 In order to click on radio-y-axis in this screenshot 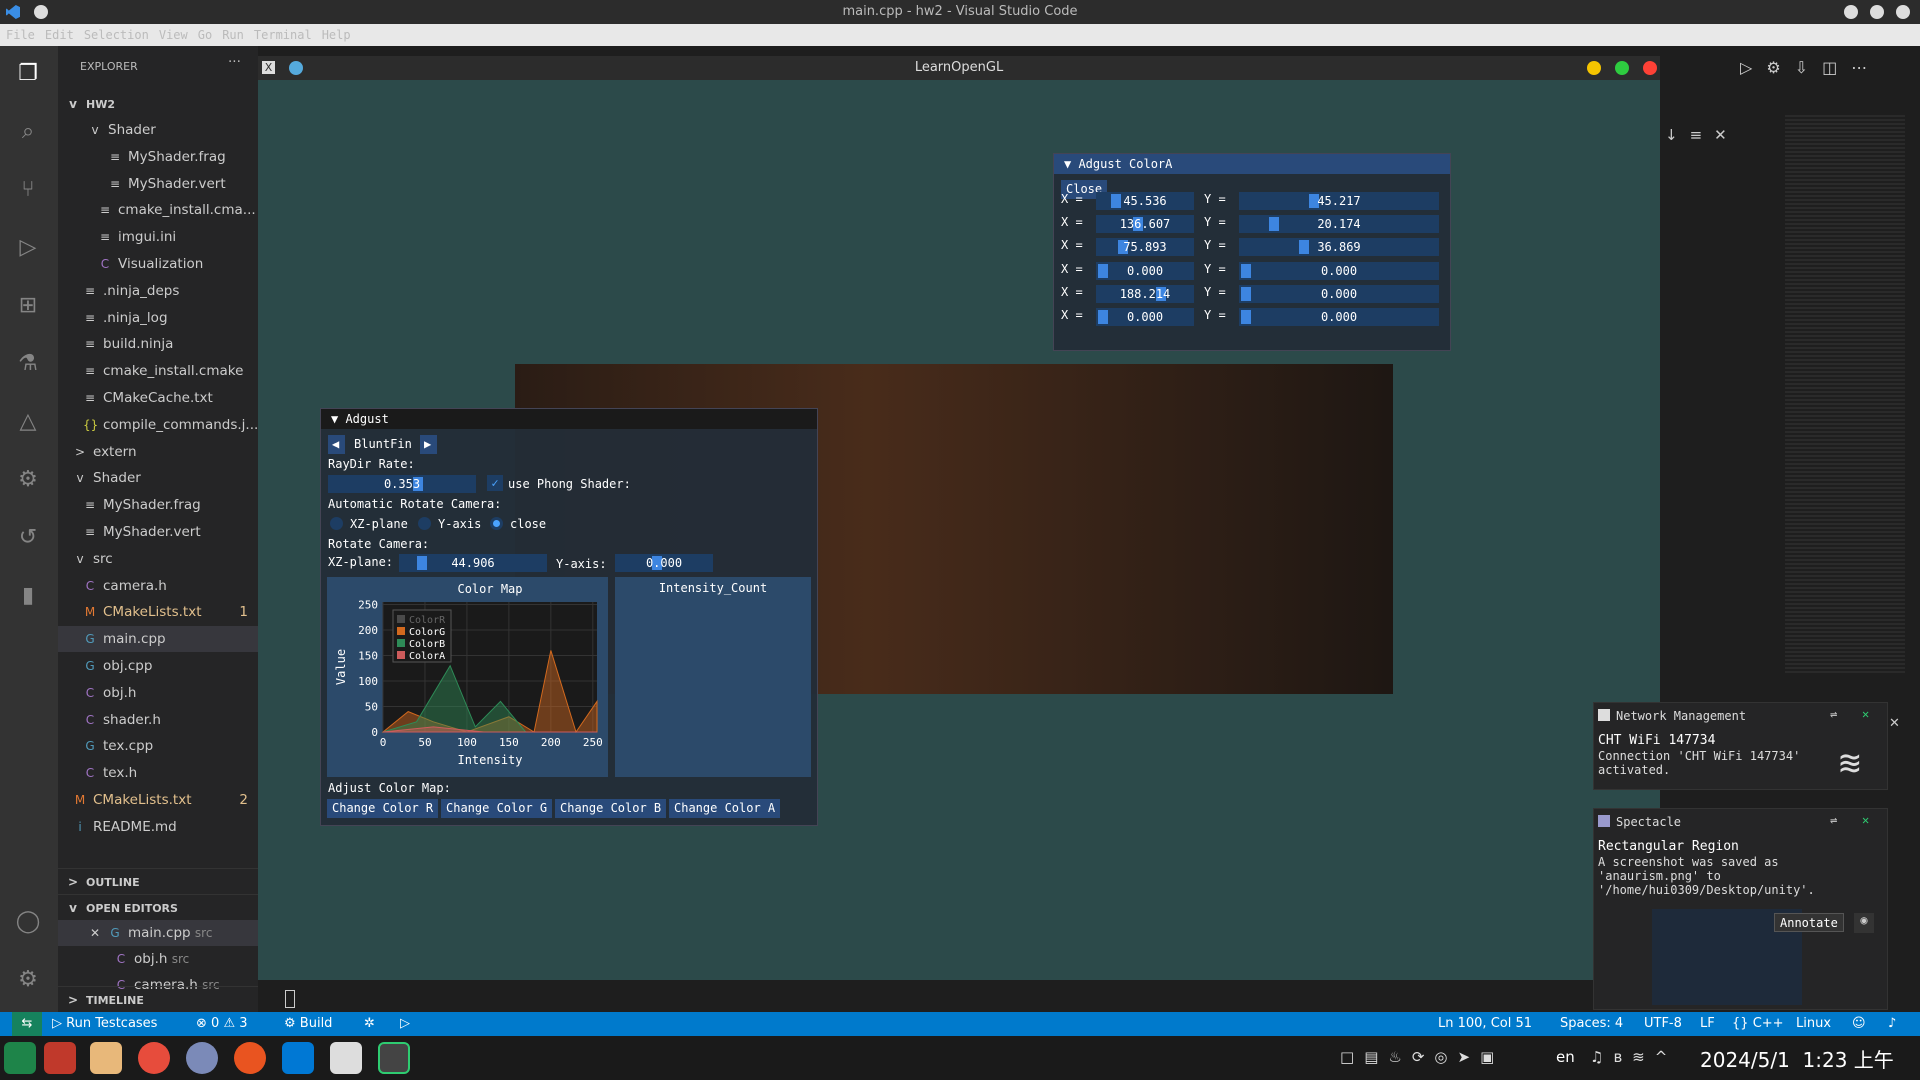, I will do `click(424, 523)`.